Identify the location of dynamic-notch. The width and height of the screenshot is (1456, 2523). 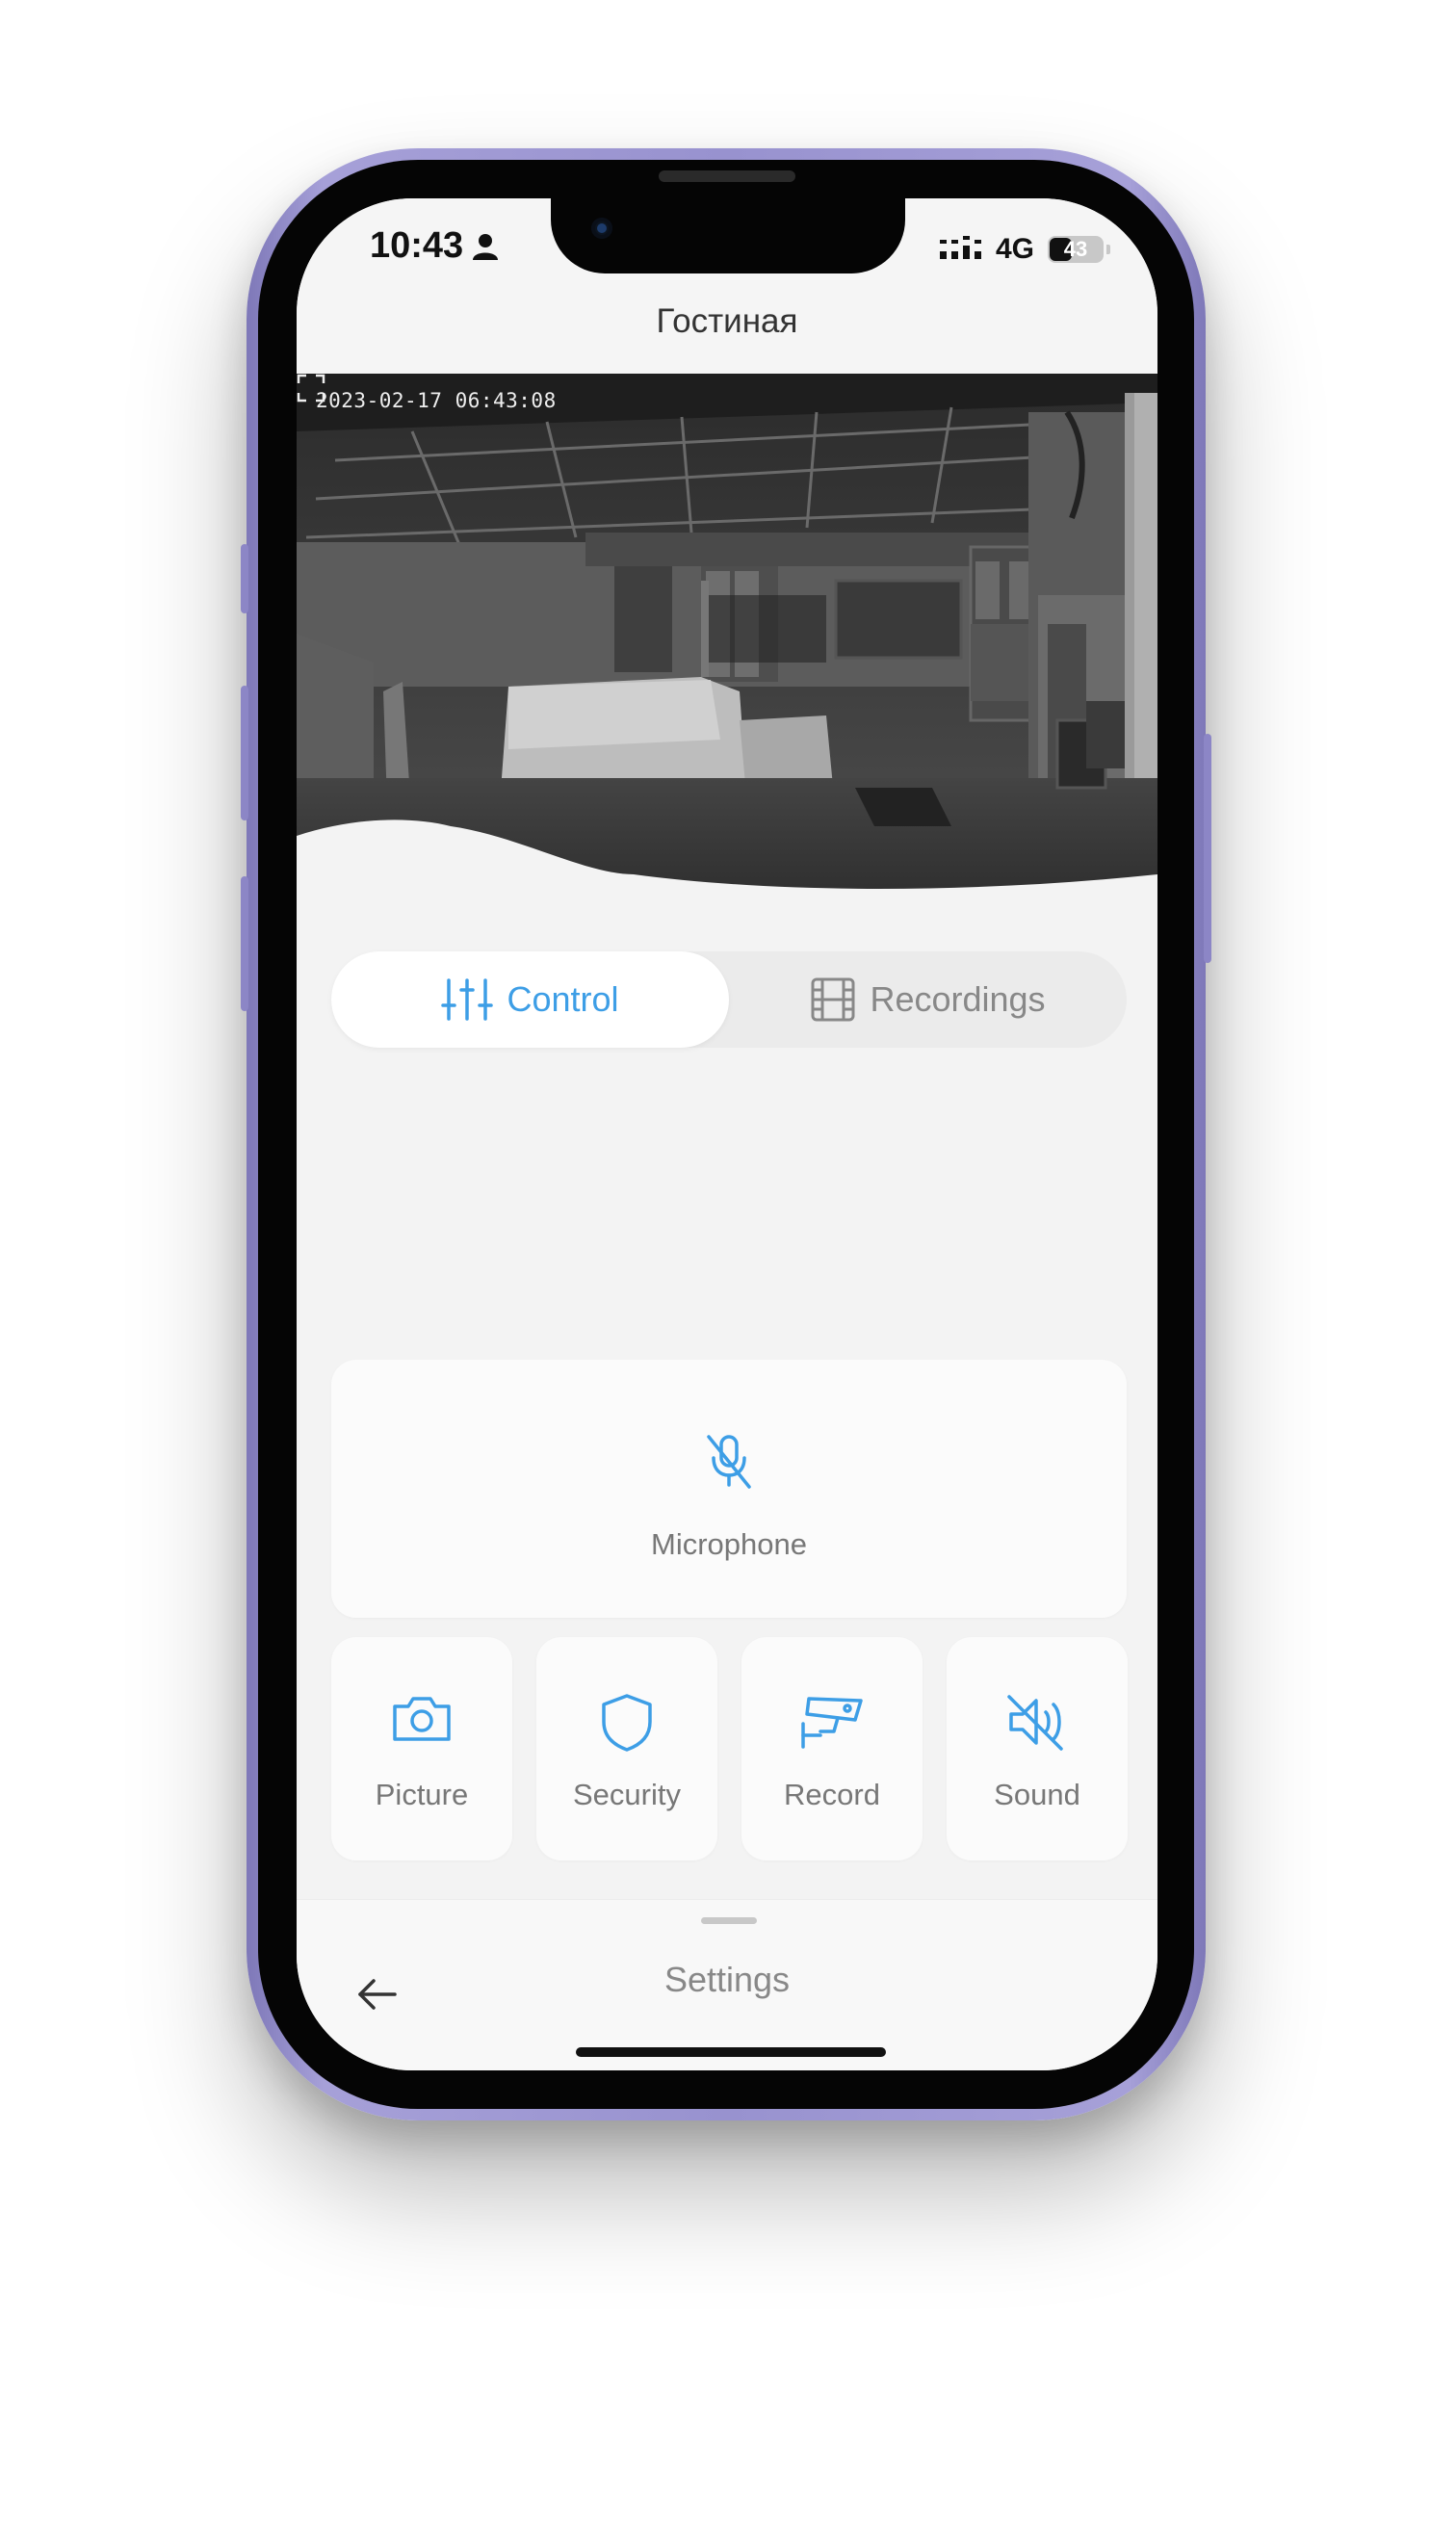
(728, 235).